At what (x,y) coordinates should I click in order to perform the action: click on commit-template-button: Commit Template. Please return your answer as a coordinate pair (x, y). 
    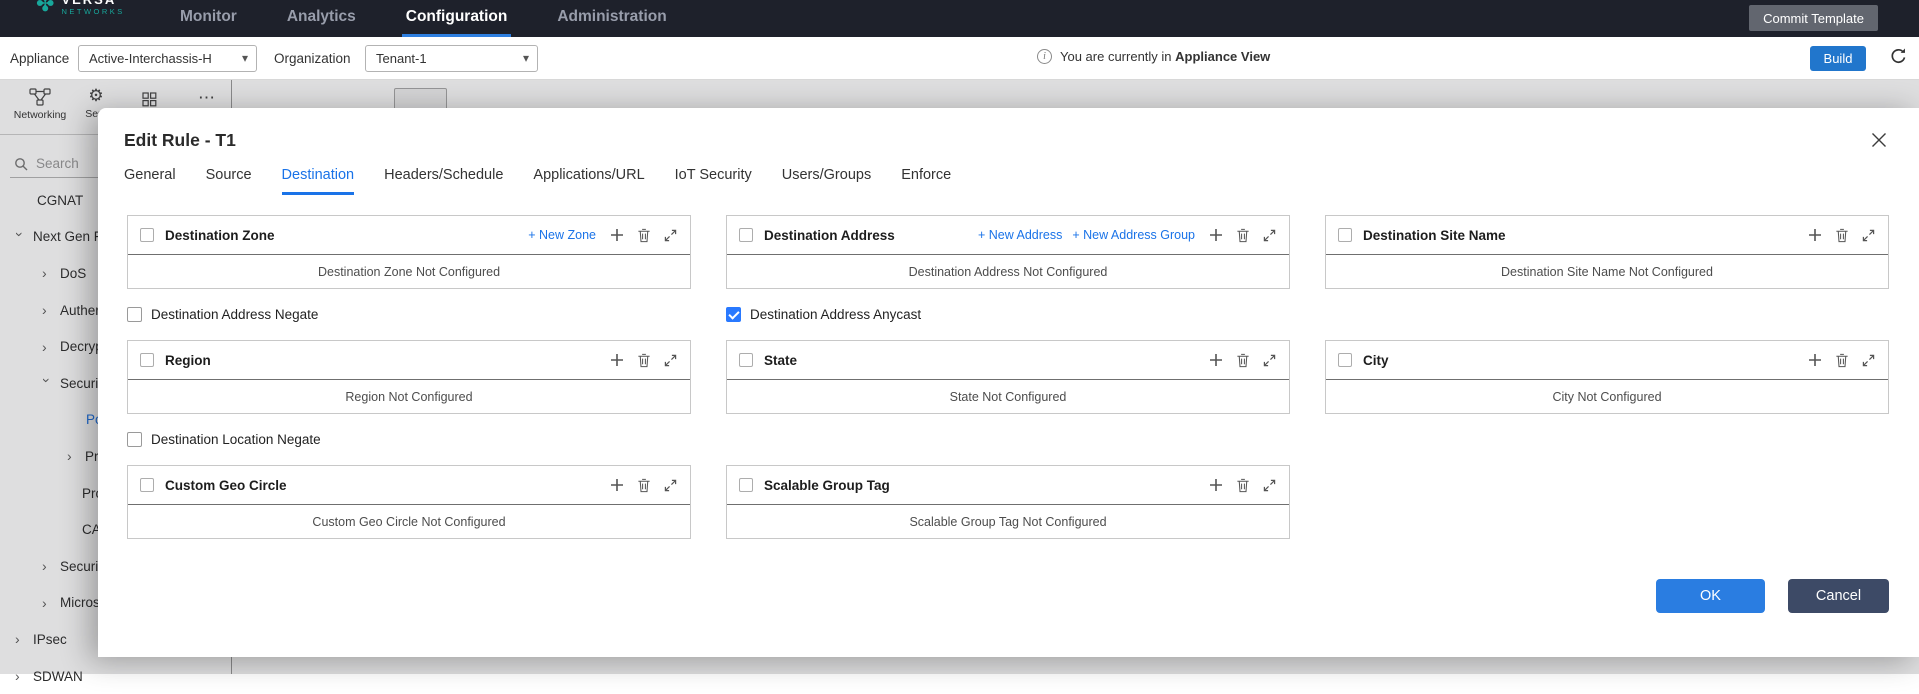
    Looking at the image, I should click on (1813, 18).